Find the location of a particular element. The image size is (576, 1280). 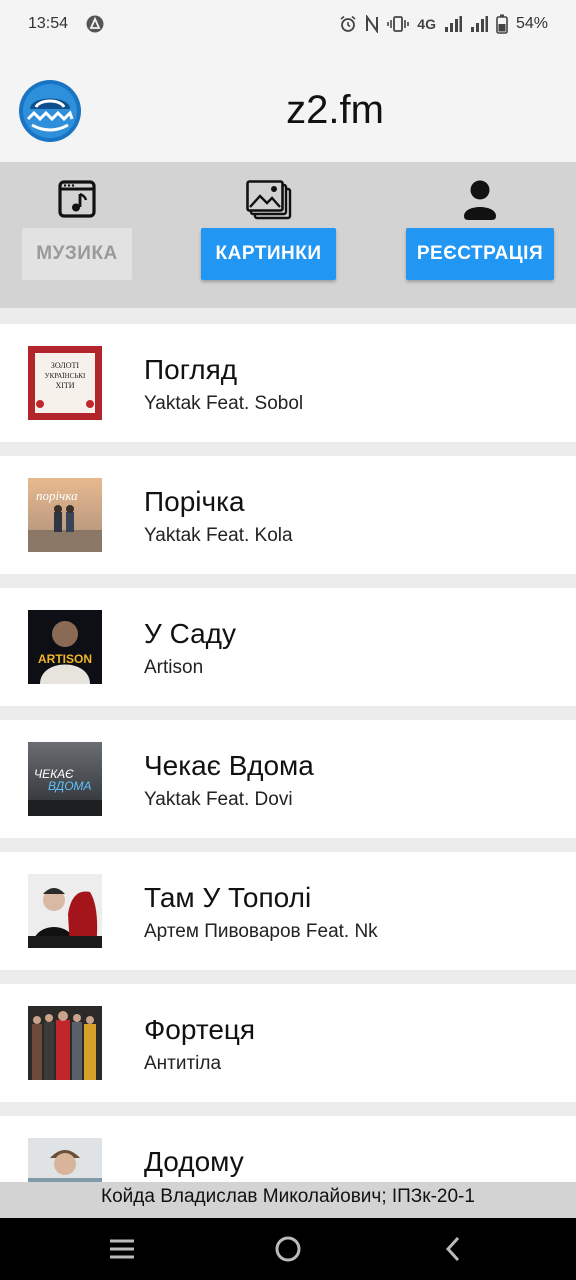

register-button: РЕЄСТРАЦІЯ is located at coordinates (480, 254).